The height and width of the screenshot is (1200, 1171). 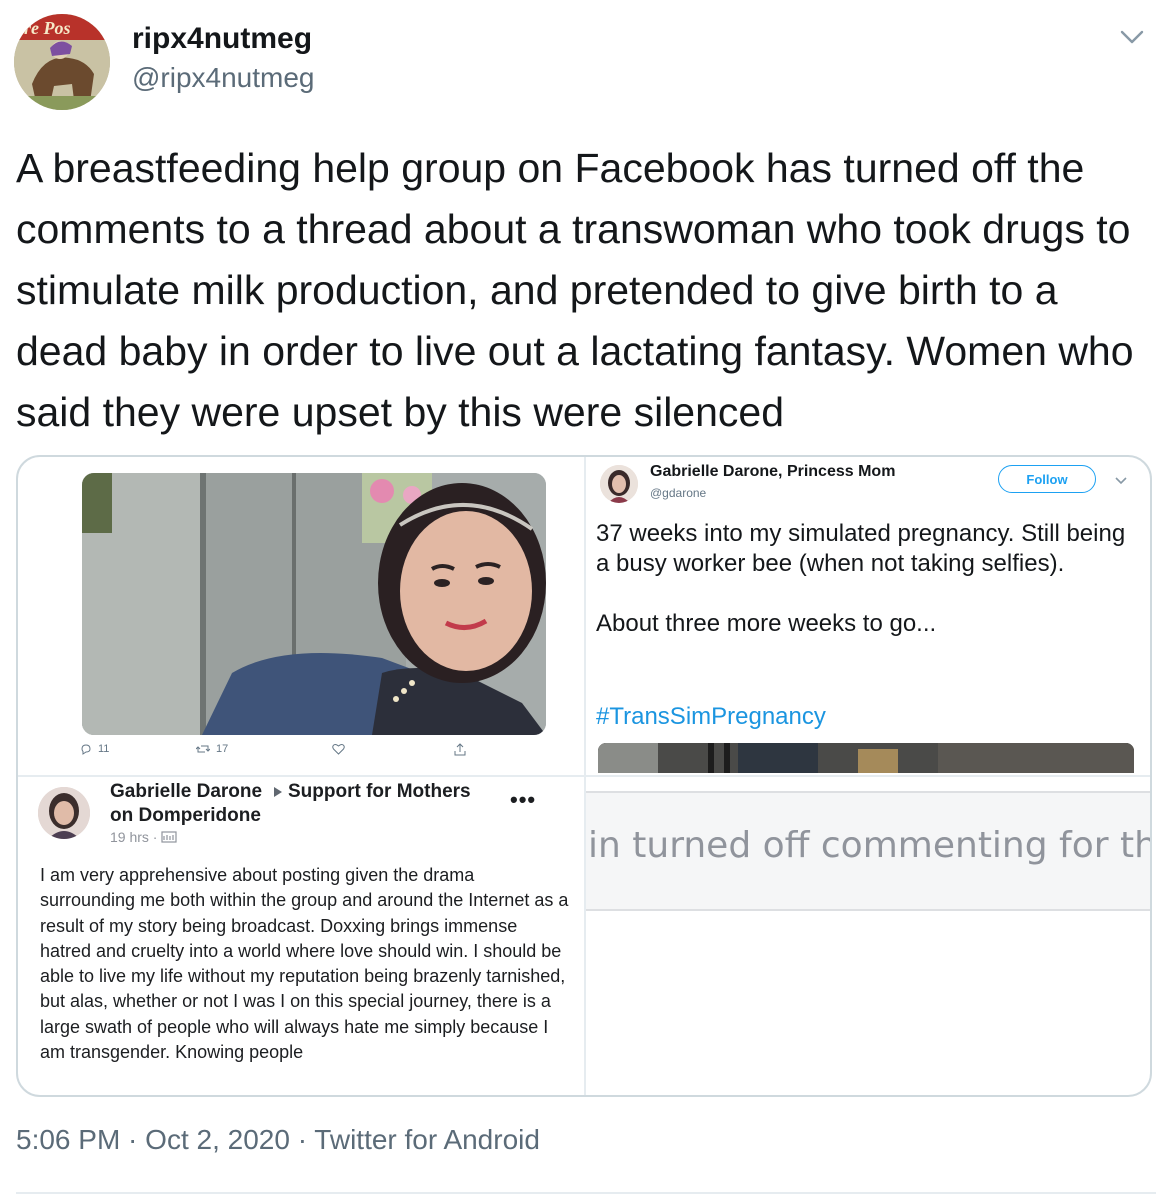 I want to click on fb-avatar, so click(x=64, y=813).